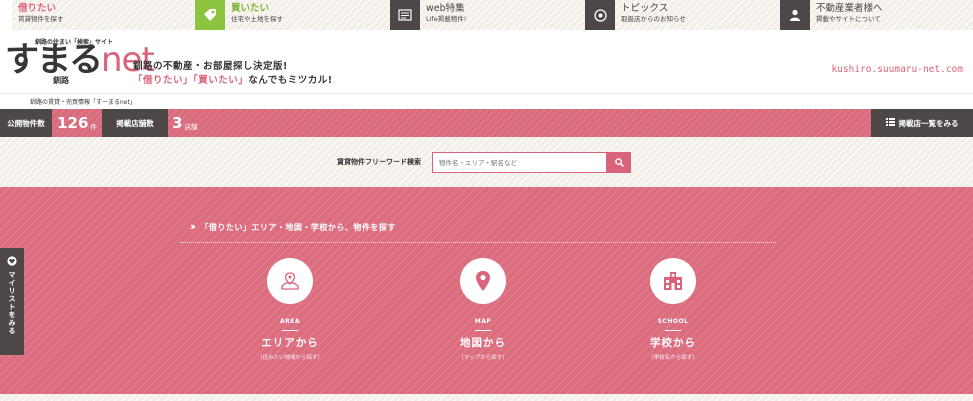 Image resolution: width=973 pixels, height=401 pixels. Describe the element at coordinates (483, 321) in the screenshot. I see `card-en-label: MAP` at that location.